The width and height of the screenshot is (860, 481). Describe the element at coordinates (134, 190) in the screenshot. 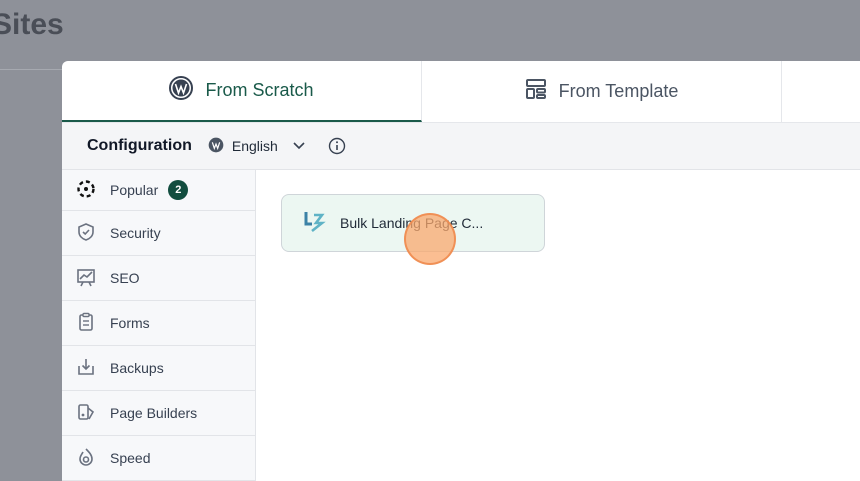

I see `sidebar-item-label: Popular` at that location.